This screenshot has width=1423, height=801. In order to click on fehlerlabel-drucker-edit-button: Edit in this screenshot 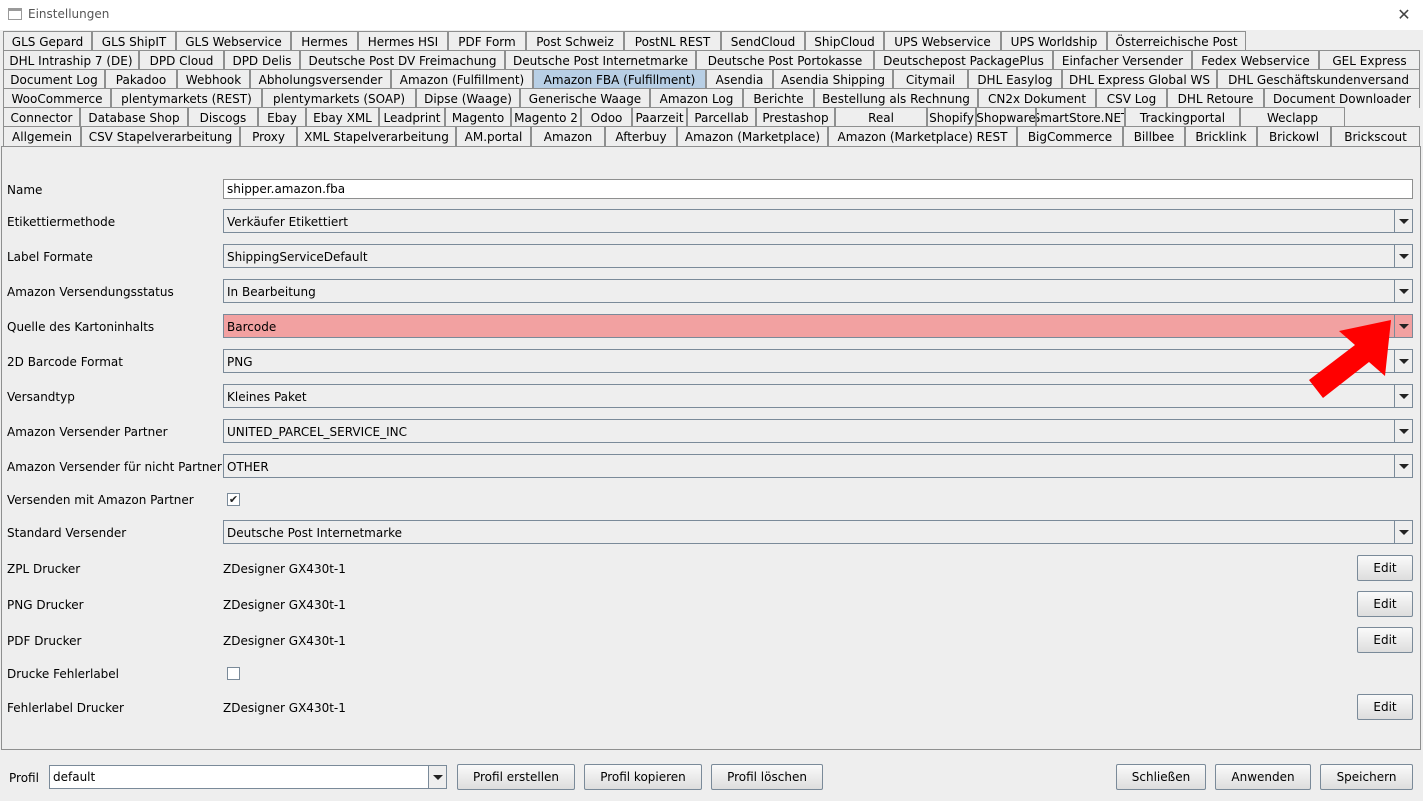, I will do `click(1385, 707)`.